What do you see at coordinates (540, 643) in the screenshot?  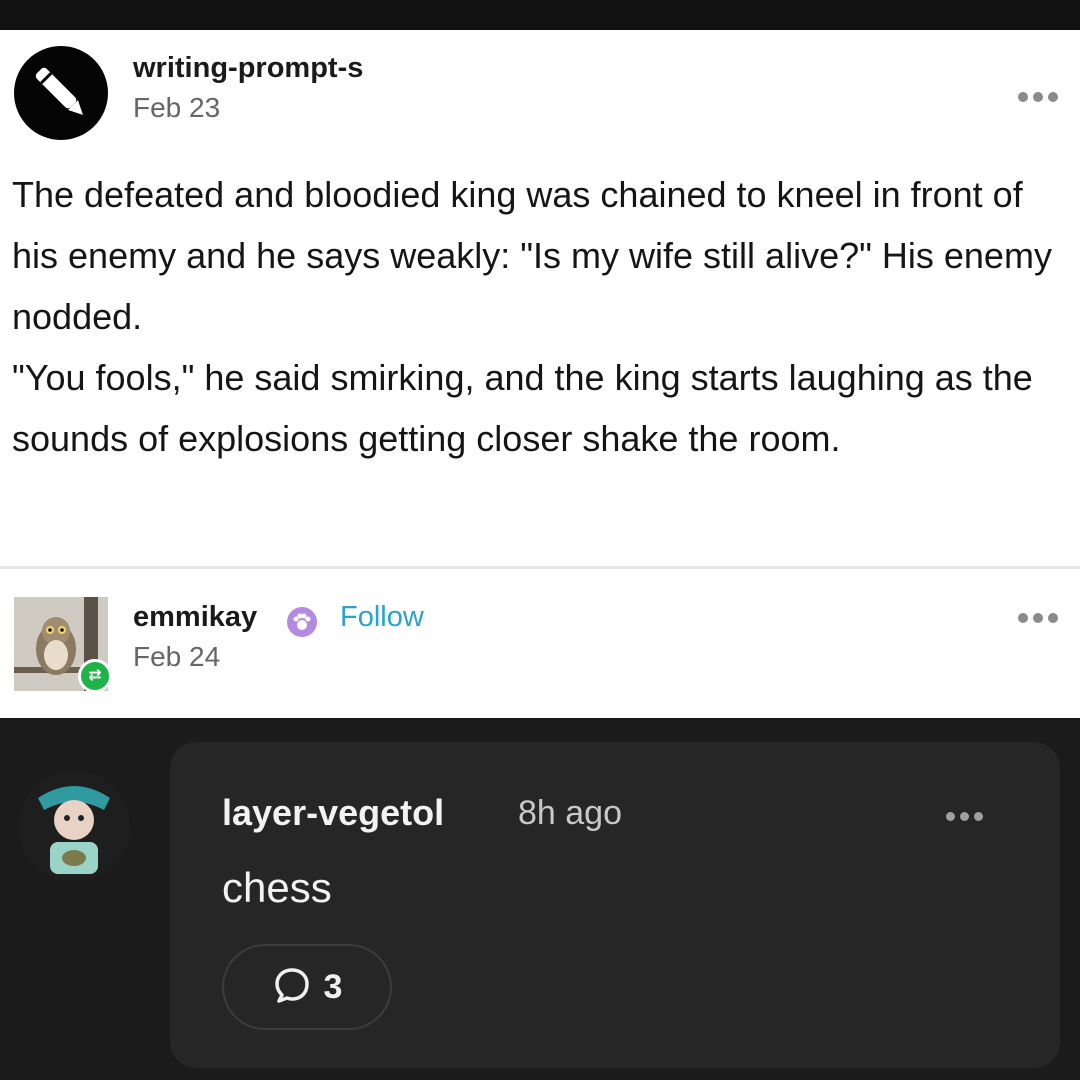 I see `reblog-header: ⇄ emmikay Follow Feb 24` at bounding box center [540, 643].